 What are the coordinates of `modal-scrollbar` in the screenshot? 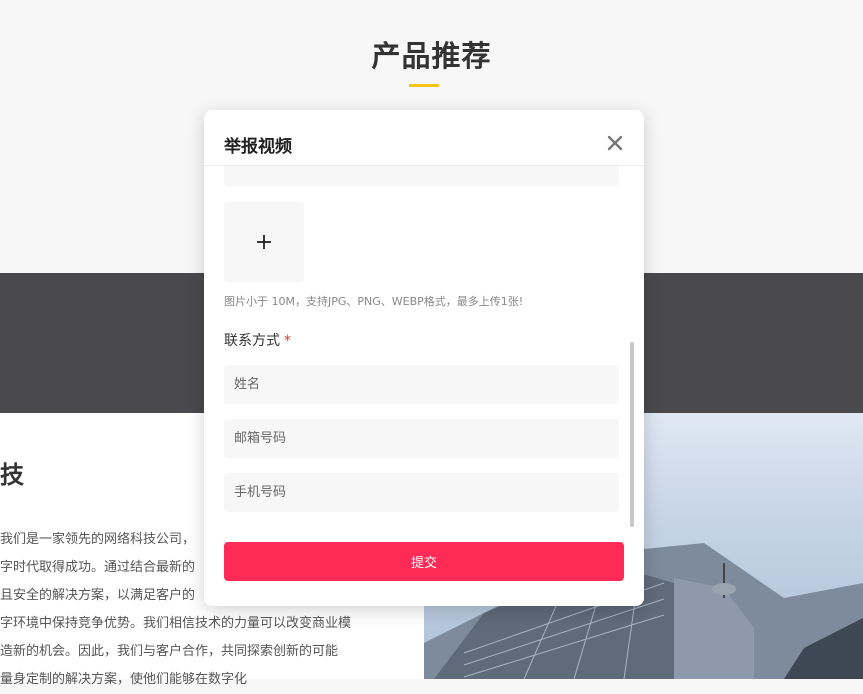 It's located at (632, 434).